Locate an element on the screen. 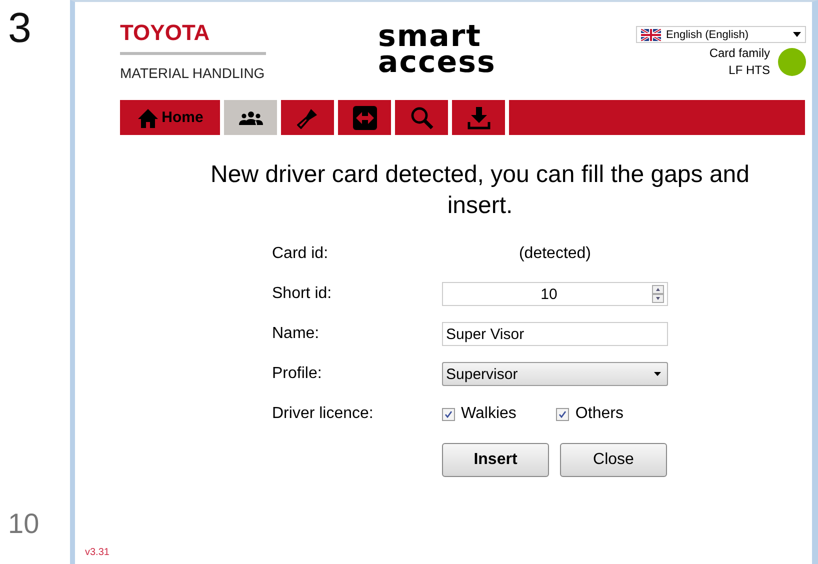  people-icon is located at coordinates (250, 117).